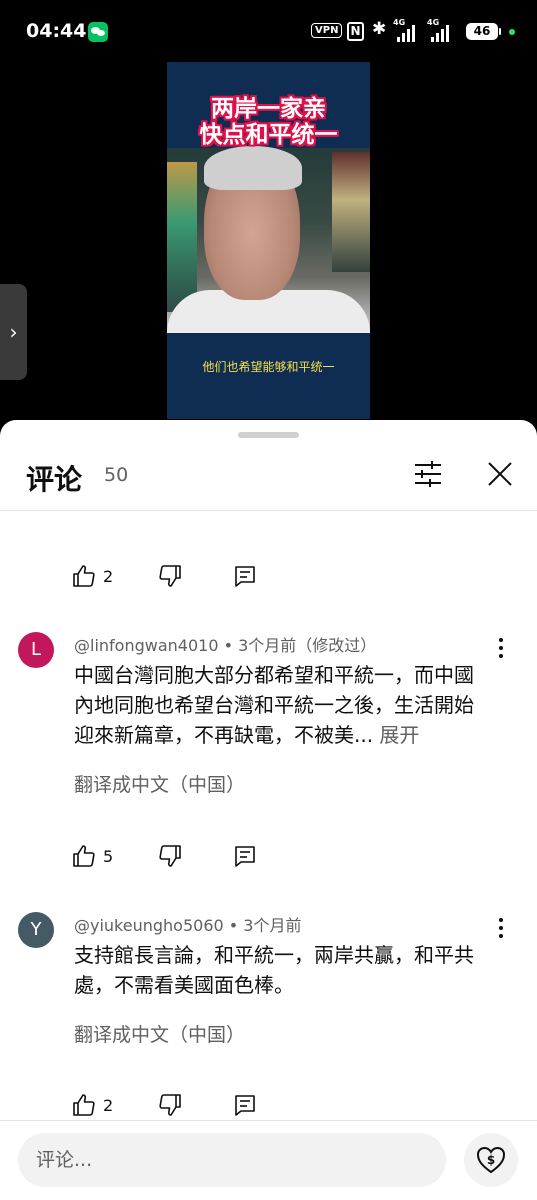 The image size is (537, 1200). What do you see at coordinates (225, 644) in the screenshot?
I see `comment-author-meta: @linfongwan4010 • 3个月前（修改过）` at bounding box center [225, 644].